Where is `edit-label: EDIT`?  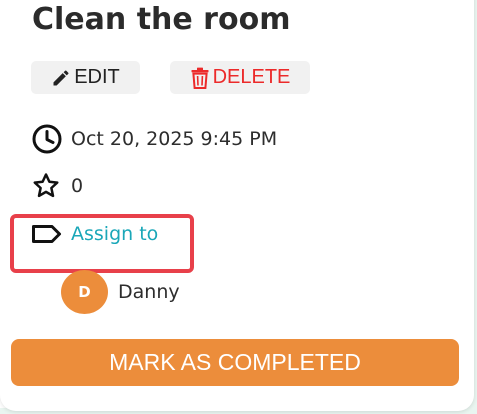
edit-label: EDIT is located at coordinates (97, 77).